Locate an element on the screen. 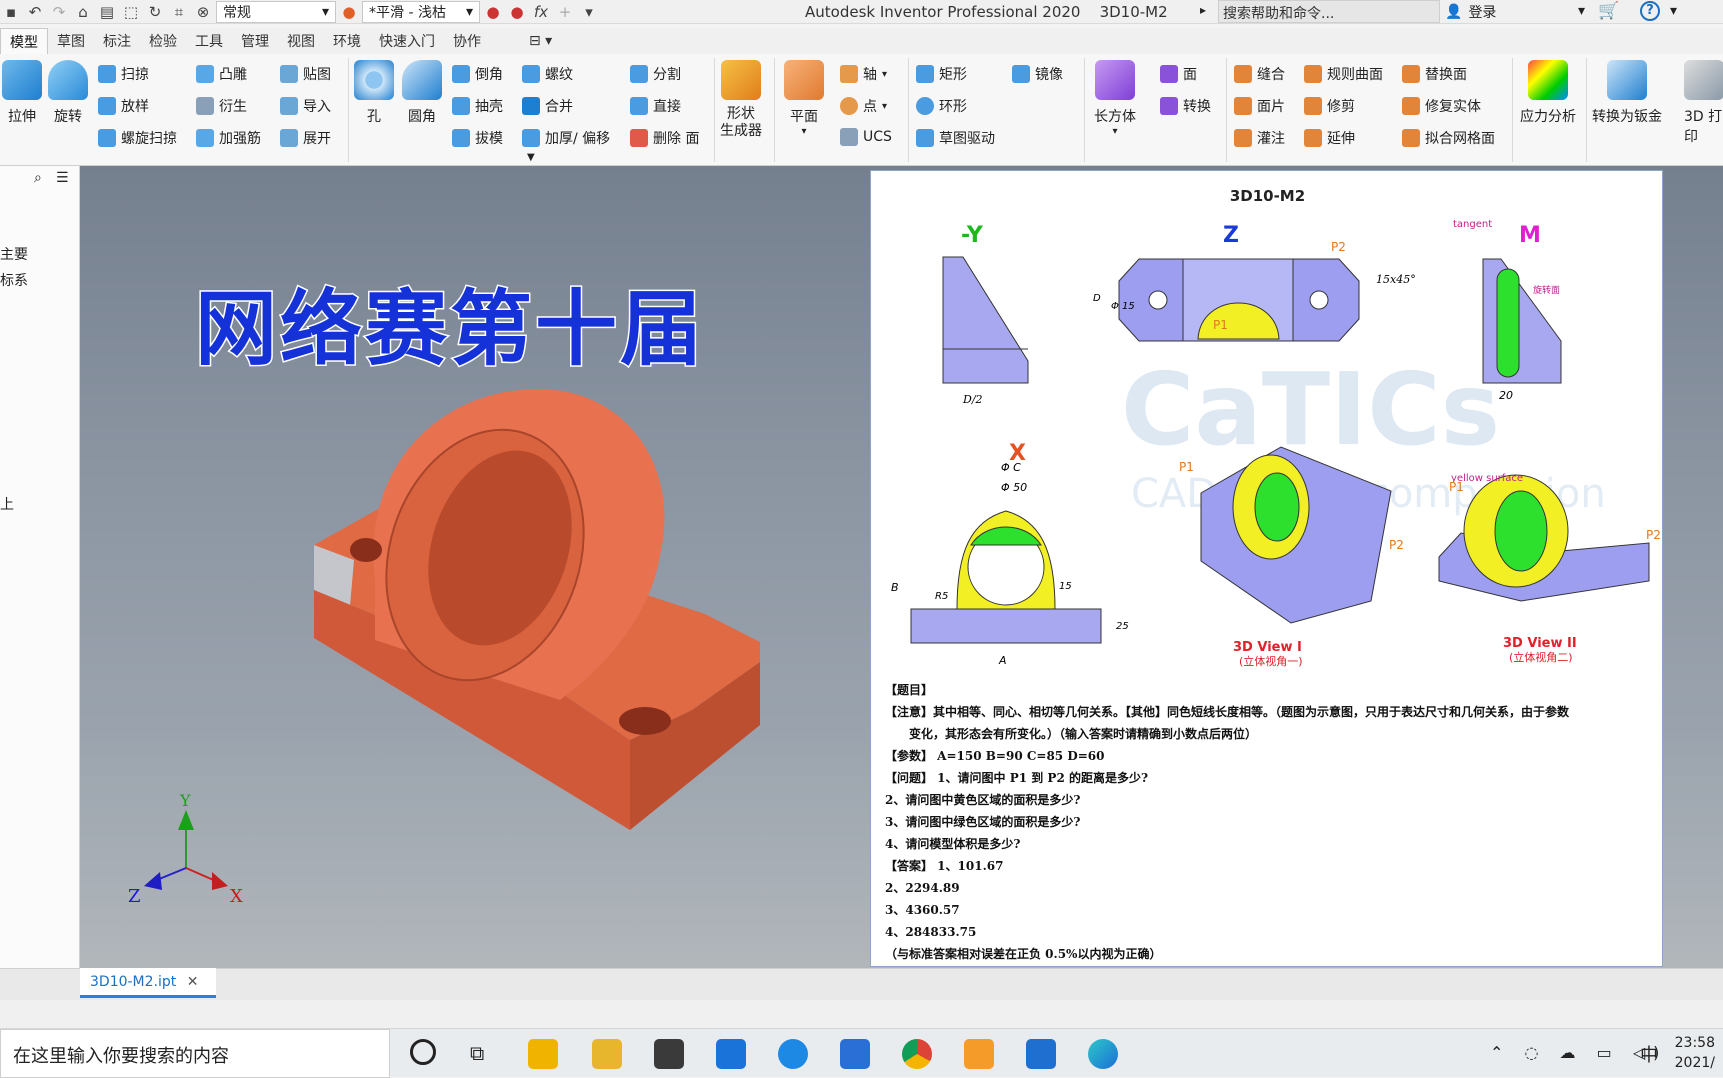 The height and width of the screenshot is (1078, 1723). extend-button: 延伸 is located at coordinates (1329, 138).